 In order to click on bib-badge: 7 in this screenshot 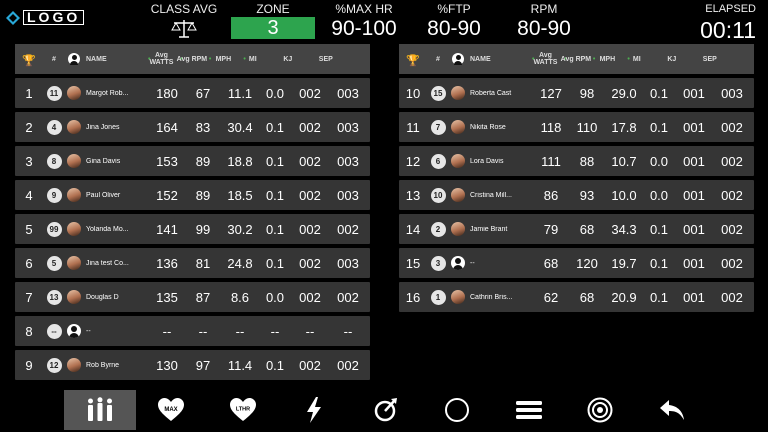, I will do `click(438, 127)`.